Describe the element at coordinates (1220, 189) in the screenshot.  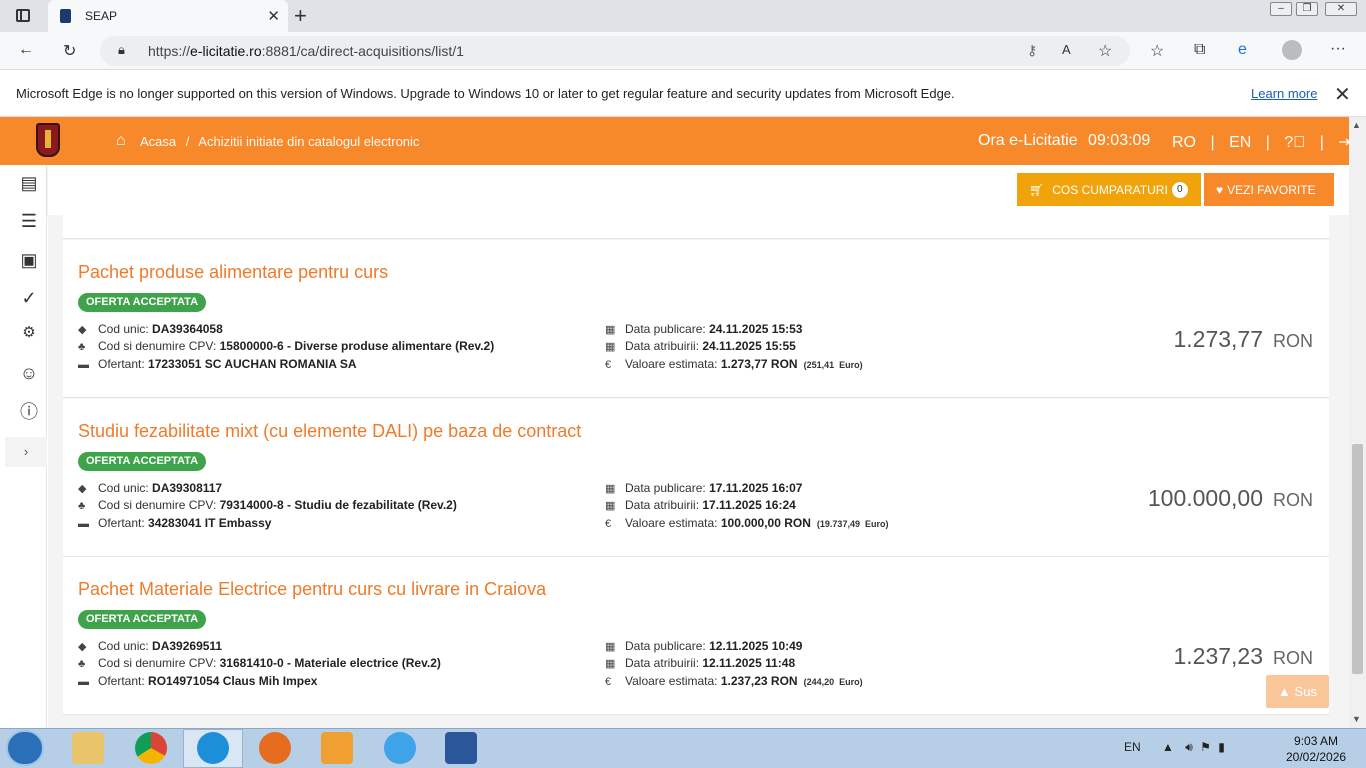
I see `heart-icon: ♥` at that location.